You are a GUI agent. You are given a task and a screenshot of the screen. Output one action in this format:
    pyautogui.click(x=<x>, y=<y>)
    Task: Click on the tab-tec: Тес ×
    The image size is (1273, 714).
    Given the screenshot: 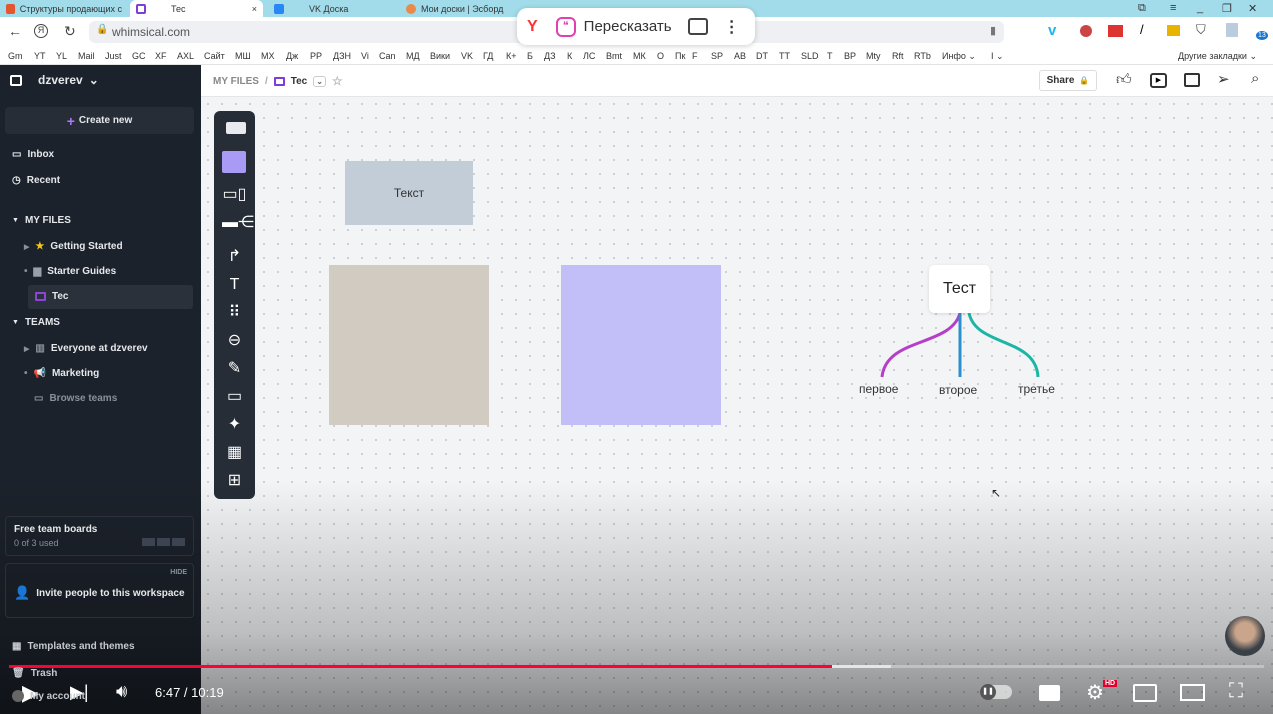 What is the action you would take?
    pyautogui.click(x=196, y=8)
    